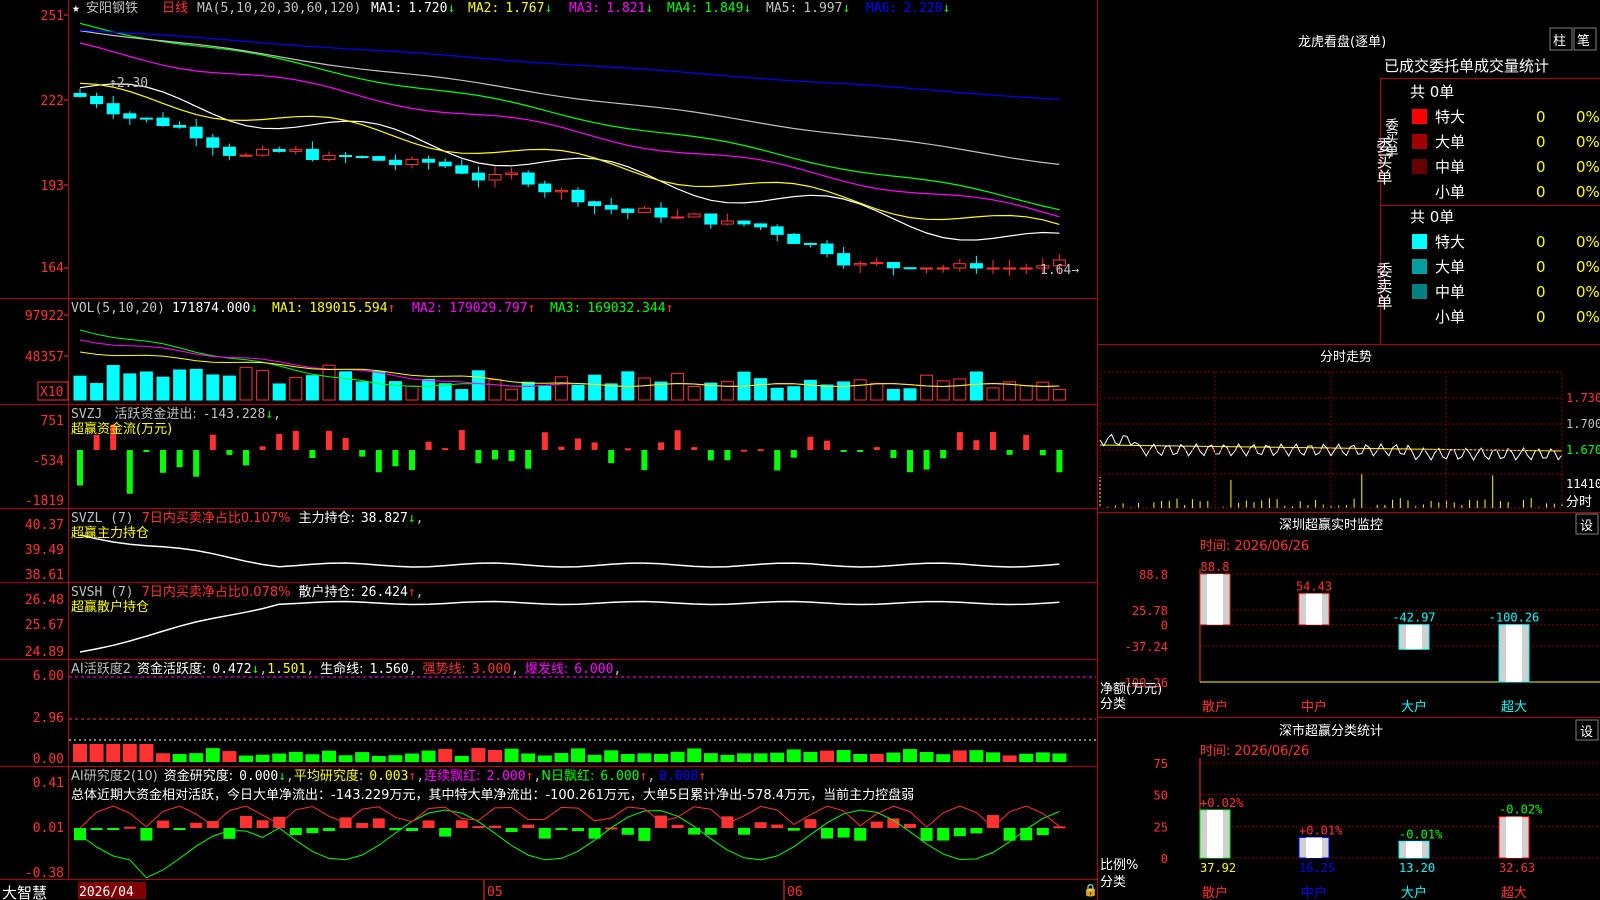  I want to click on ma2-label: MA2: 1.767↓, so click(510, 8).